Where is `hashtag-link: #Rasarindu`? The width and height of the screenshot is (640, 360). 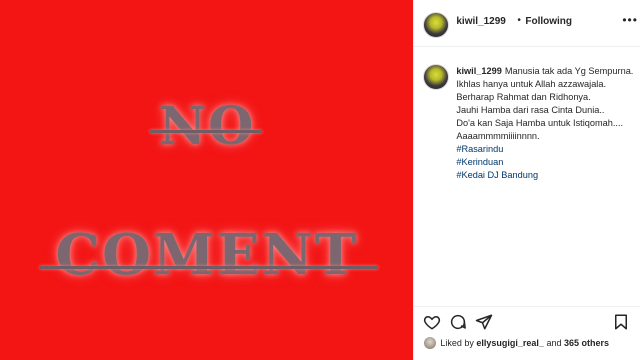 hashtag-link: #Rasarindu is located at coordinates (545, 149).